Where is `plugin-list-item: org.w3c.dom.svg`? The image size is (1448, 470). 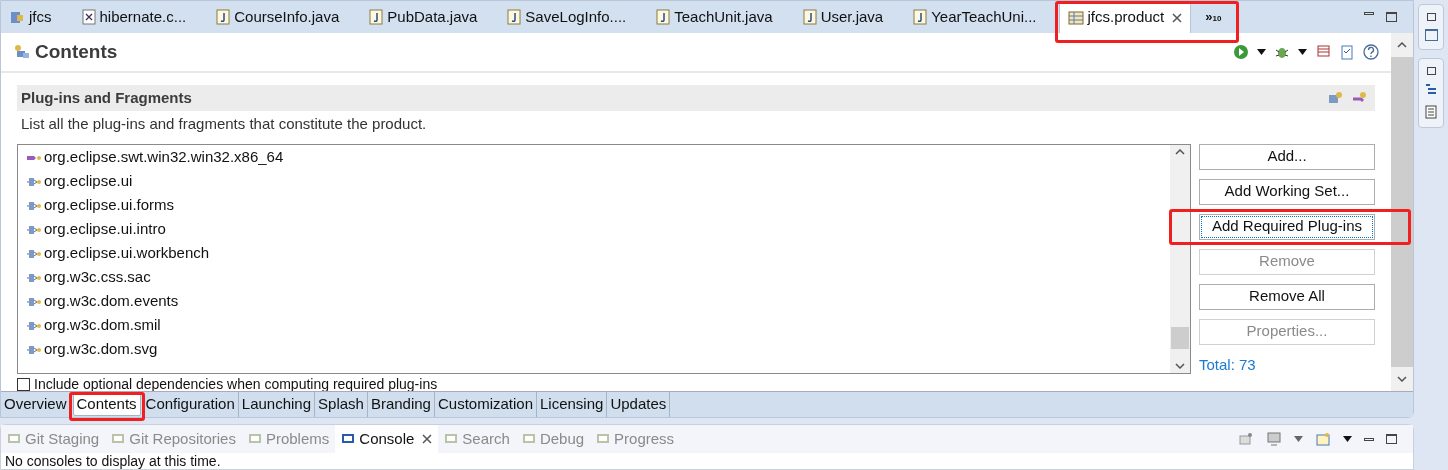 plugin-list-item: org.w3c.dom.svg is located at coordinates (598, 349).